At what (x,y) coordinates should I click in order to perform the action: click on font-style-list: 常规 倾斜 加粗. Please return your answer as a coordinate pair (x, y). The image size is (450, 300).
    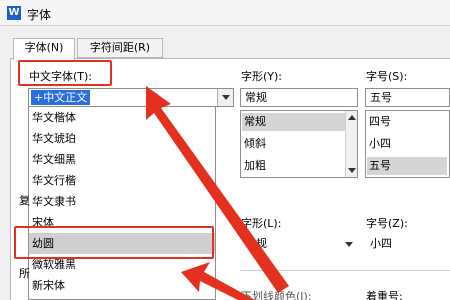
    Looking at the image, I should click on (299, 144).